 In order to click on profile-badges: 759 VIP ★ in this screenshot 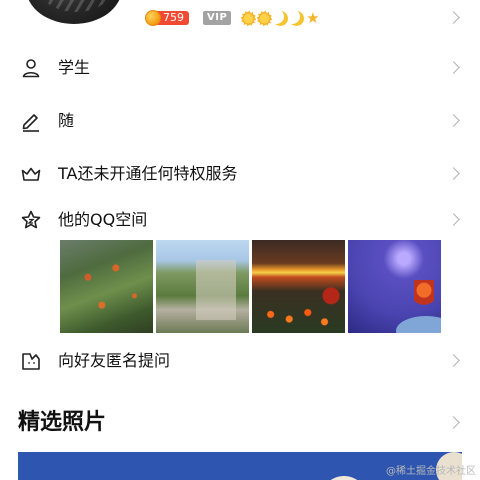, I will do `click(232, 18)`.